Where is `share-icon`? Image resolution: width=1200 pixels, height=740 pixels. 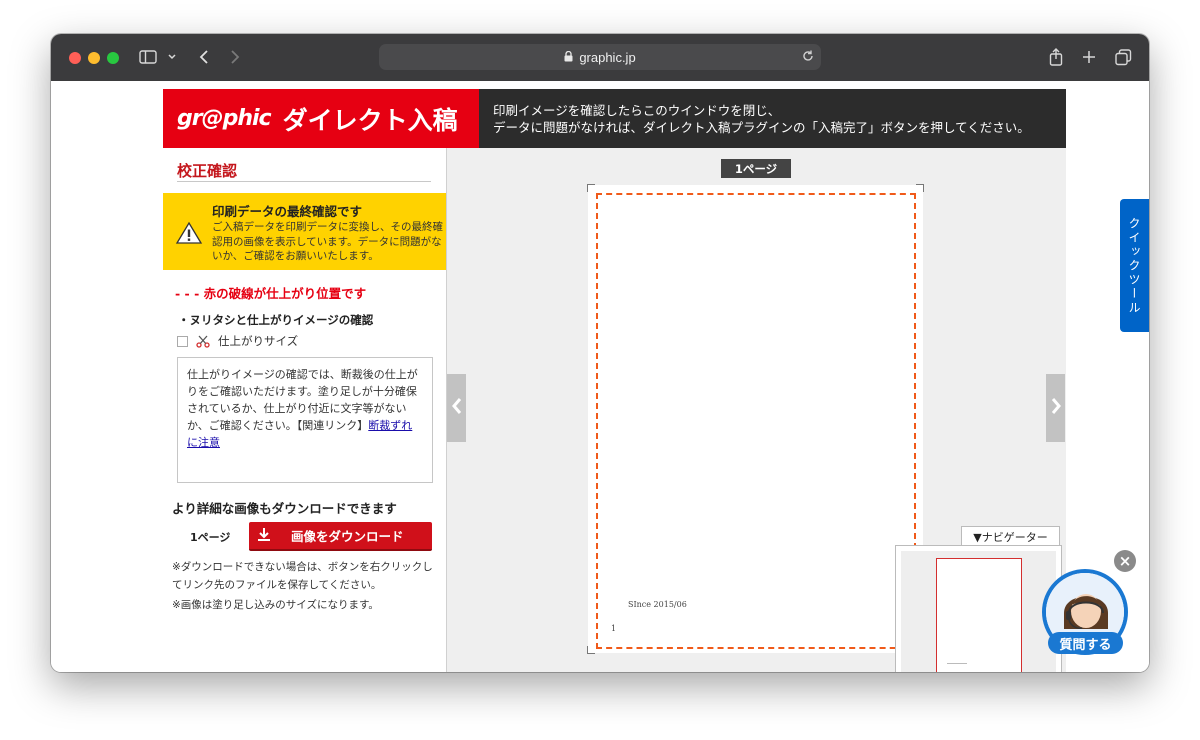
share-icon is located at coordinates (1056, 57).